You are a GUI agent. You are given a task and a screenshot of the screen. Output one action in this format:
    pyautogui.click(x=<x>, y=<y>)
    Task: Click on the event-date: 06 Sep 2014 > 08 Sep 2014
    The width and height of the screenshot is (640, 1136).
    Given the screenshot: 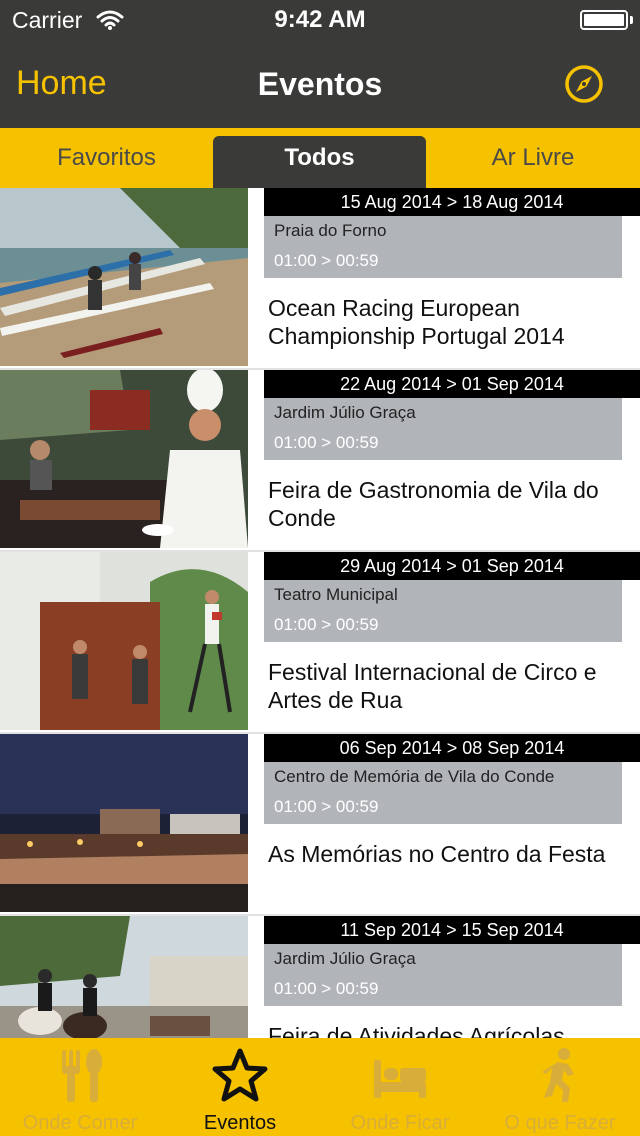 What is the action you would take?
    pyautogui.click(x=452, y=748)
    